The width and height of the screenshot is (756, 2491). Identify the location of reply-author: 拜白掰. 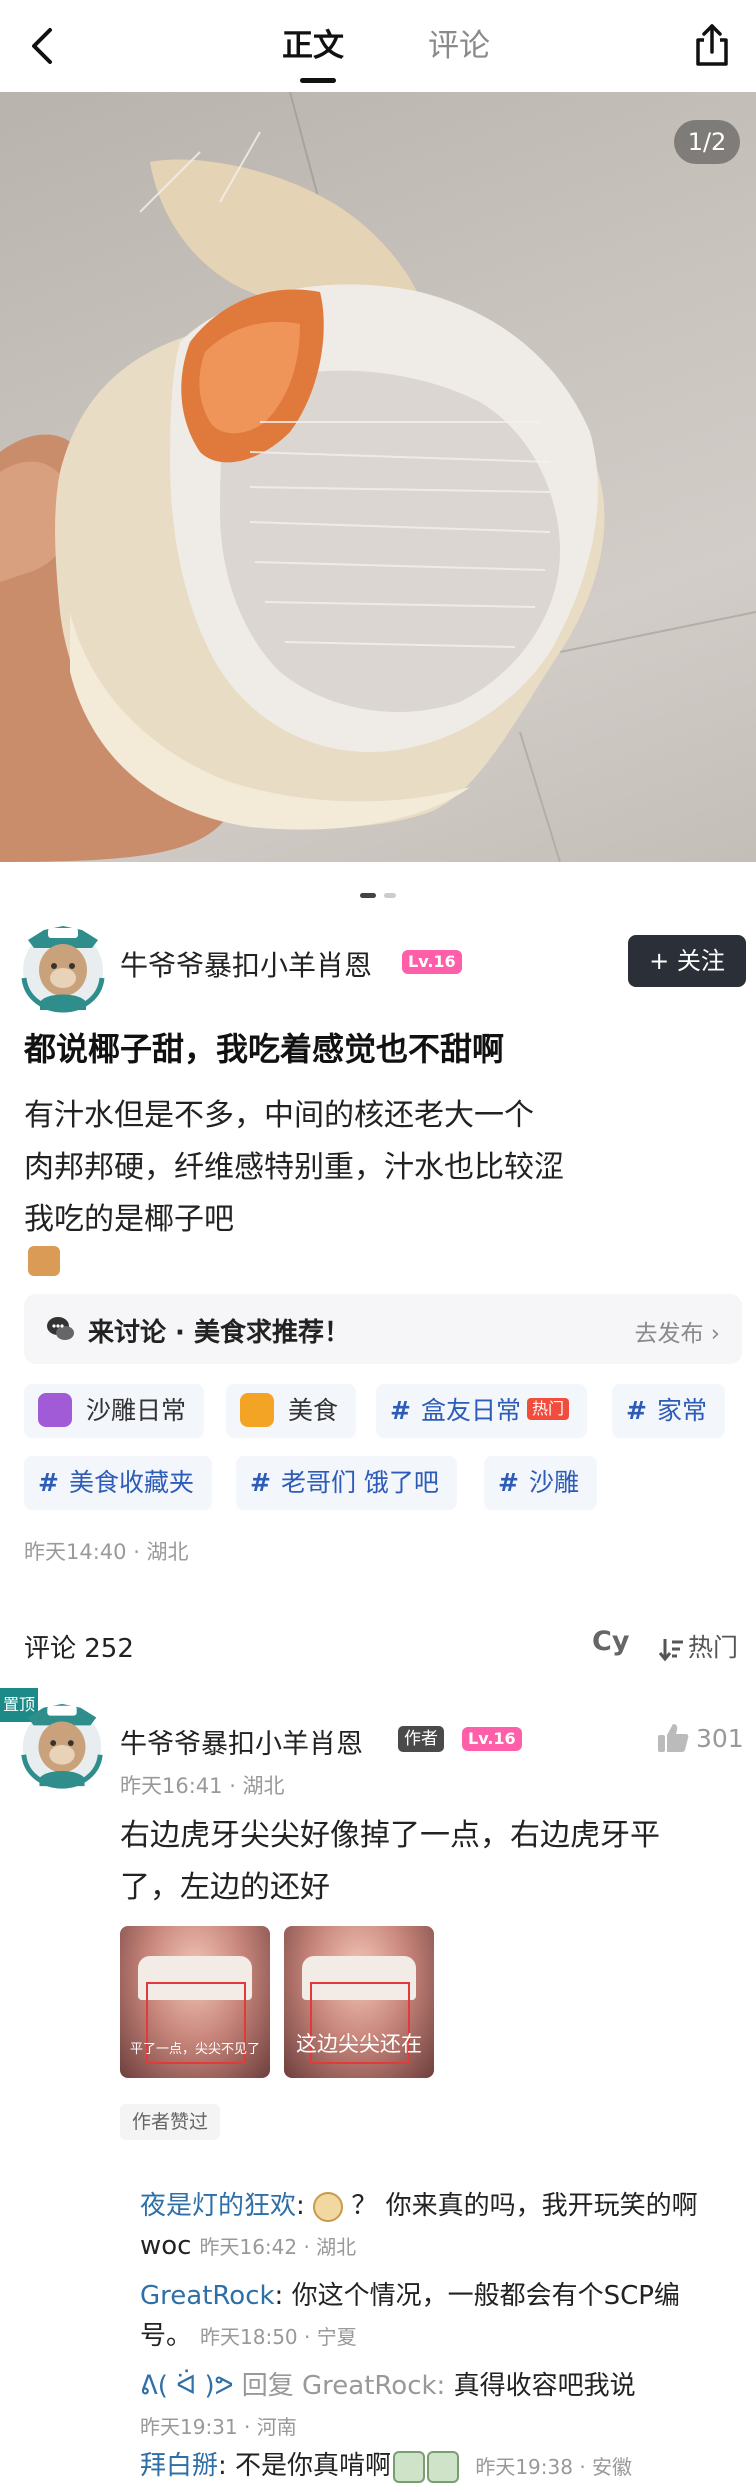
(179, 2466).